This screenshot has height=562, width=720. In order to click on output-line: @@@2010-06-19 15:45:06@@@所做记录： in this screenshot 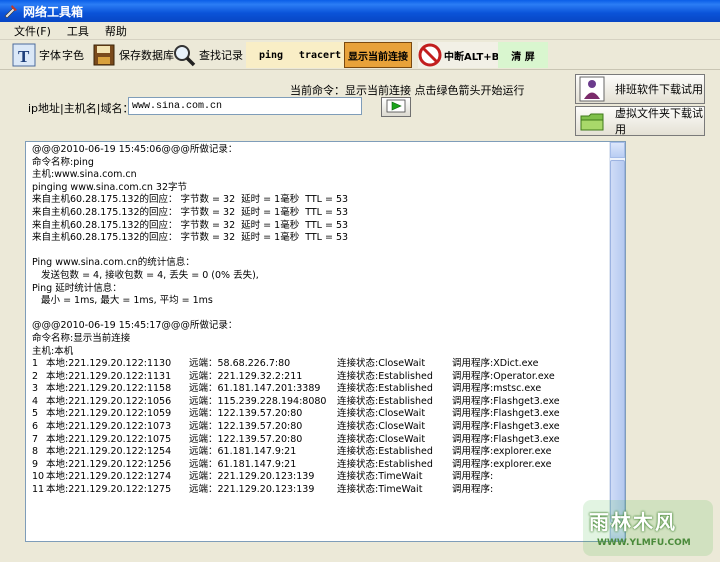, I will do `click(135, 149)`.